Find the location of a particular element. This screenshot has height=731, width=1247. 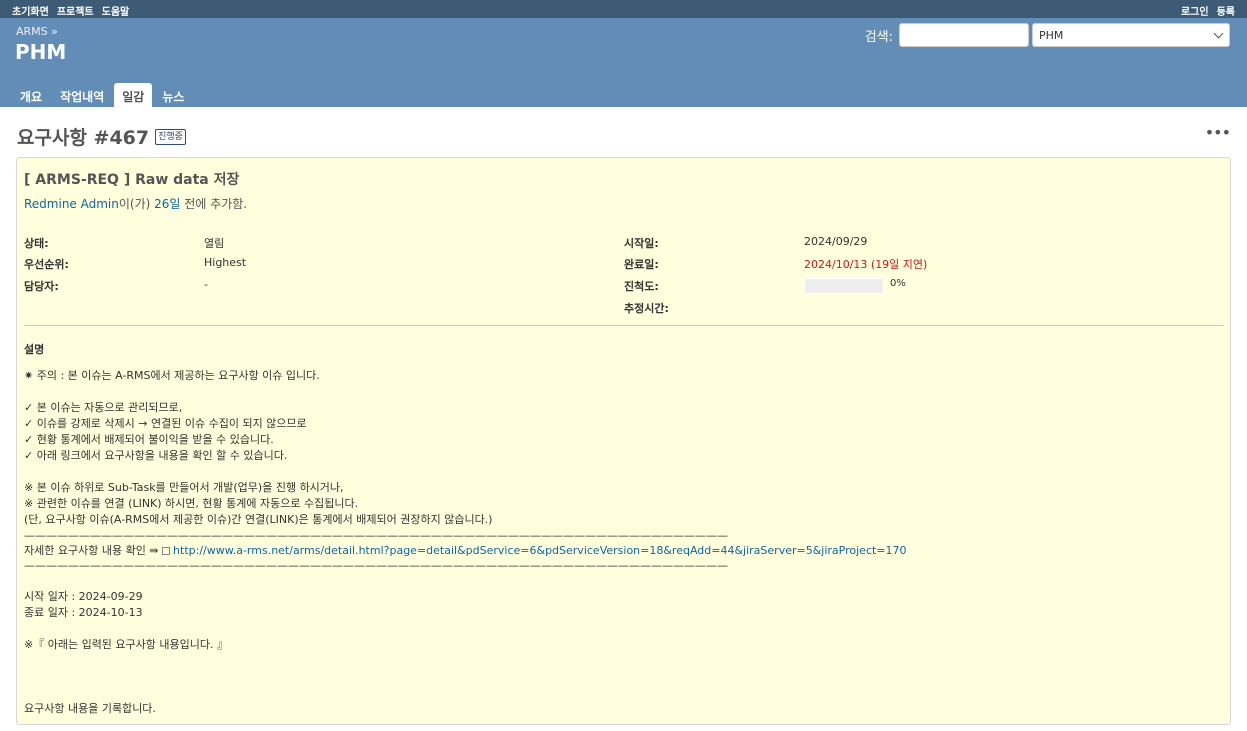

issue-author-line: Redmine Admin이(가) 26일 전에 추가함. is located at coordinates (135, 203).